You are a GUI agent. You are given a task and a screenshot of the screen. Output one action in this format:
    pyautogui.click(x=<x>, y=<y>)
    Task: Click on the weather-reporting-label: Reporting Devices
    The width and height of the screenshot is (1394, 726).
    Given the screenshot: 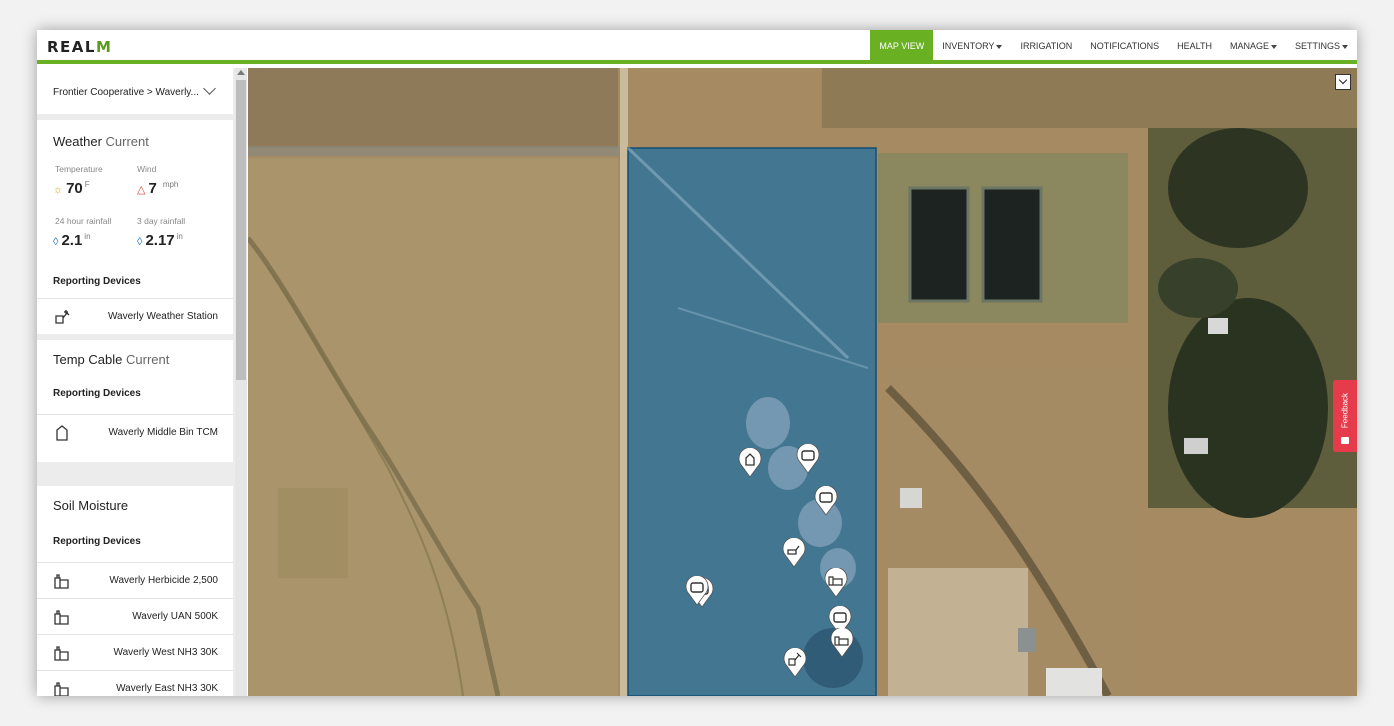 What is the action you would take?
    pyautogui.click(x=97, y=281)
    